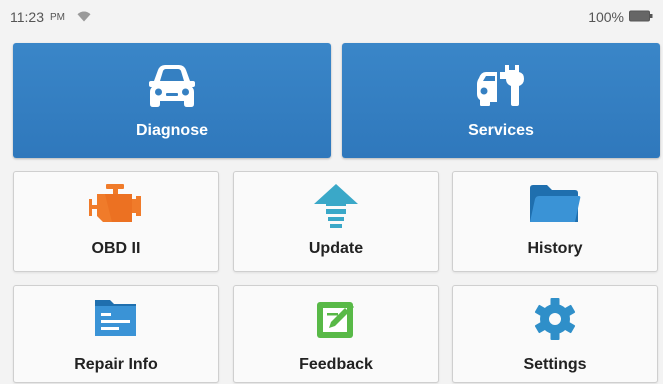 Image resolution: width=663 pixels, height=384 pixels. I want to click on status-ampm: PM, so click(57, 17).